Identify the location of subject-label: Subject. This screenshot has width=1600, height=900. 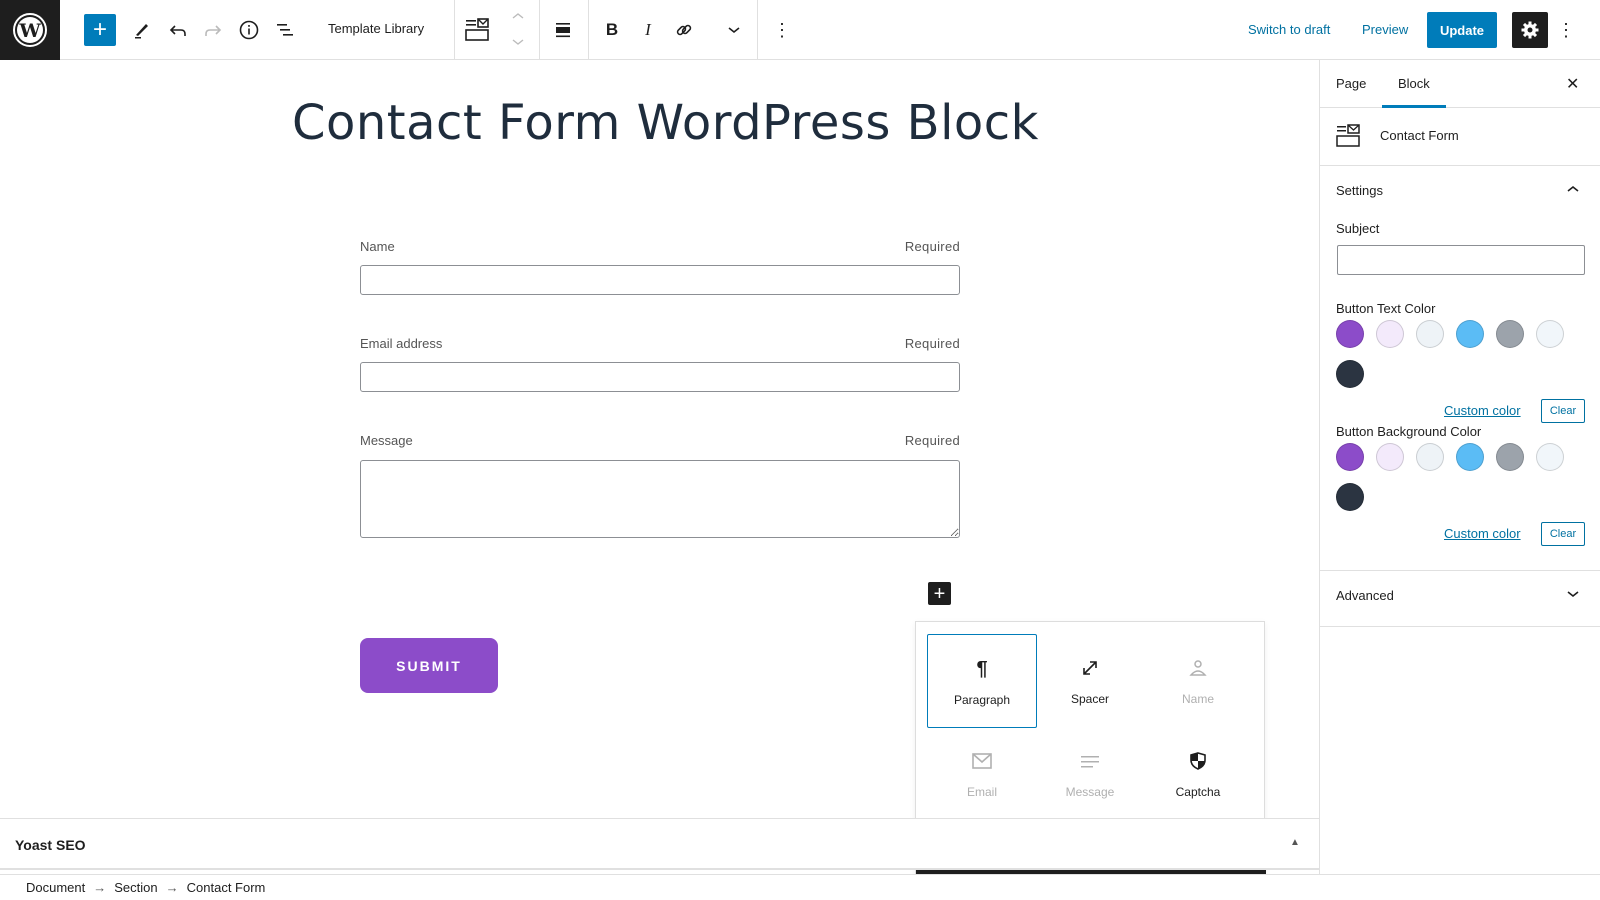
(1358, 228).